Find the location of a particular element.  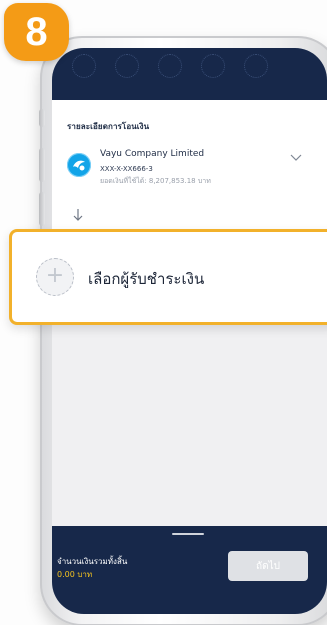

top-step-bar is located at coordinates (189, 74).